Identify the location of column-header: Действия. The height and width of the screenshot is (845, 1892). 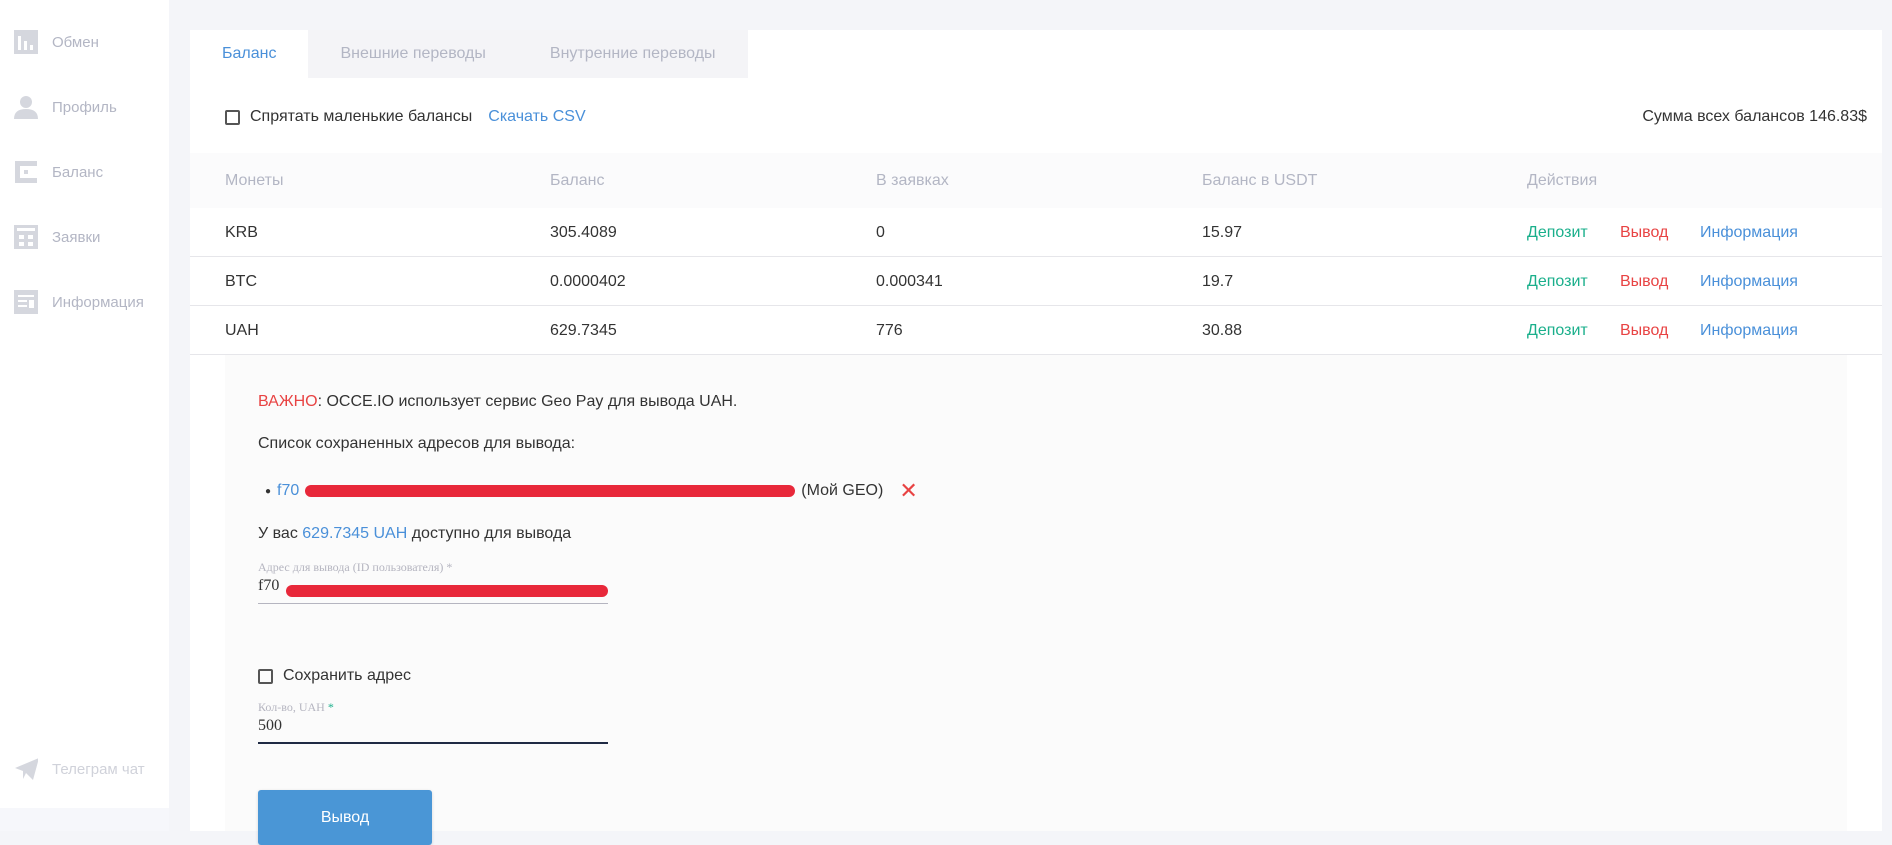
(1562, 180).